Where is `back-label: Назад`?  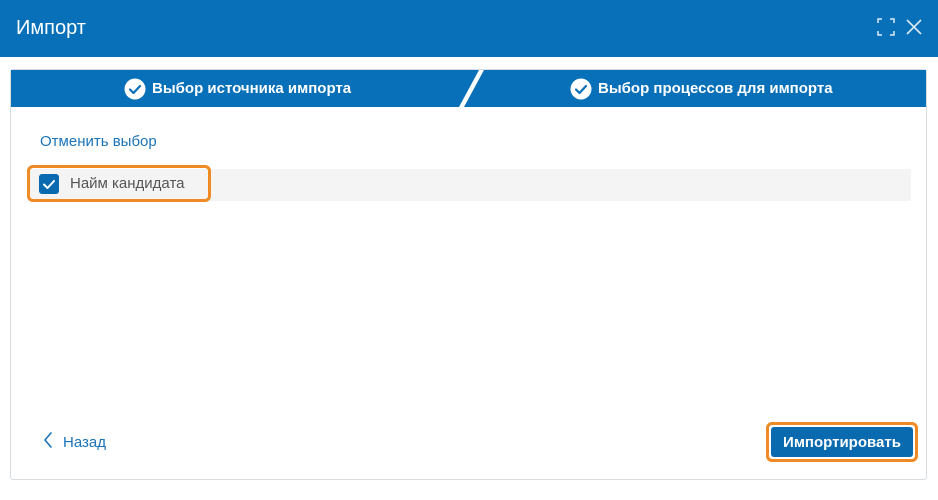
back-label: Назад is located at coordinates (84, 442).